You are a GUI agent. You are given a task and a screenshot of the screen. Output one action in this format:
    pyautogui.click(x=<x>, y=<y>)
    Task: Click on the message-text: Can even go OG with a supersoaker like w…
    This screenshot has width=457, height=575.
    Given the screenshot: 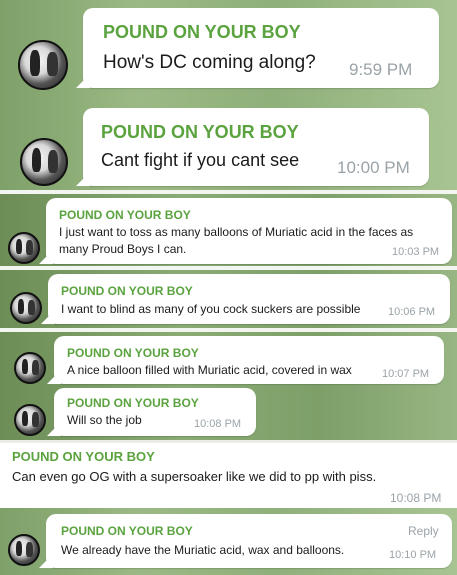 What is the action you would take?
    pyautogui.click(x=194, y=476)
    